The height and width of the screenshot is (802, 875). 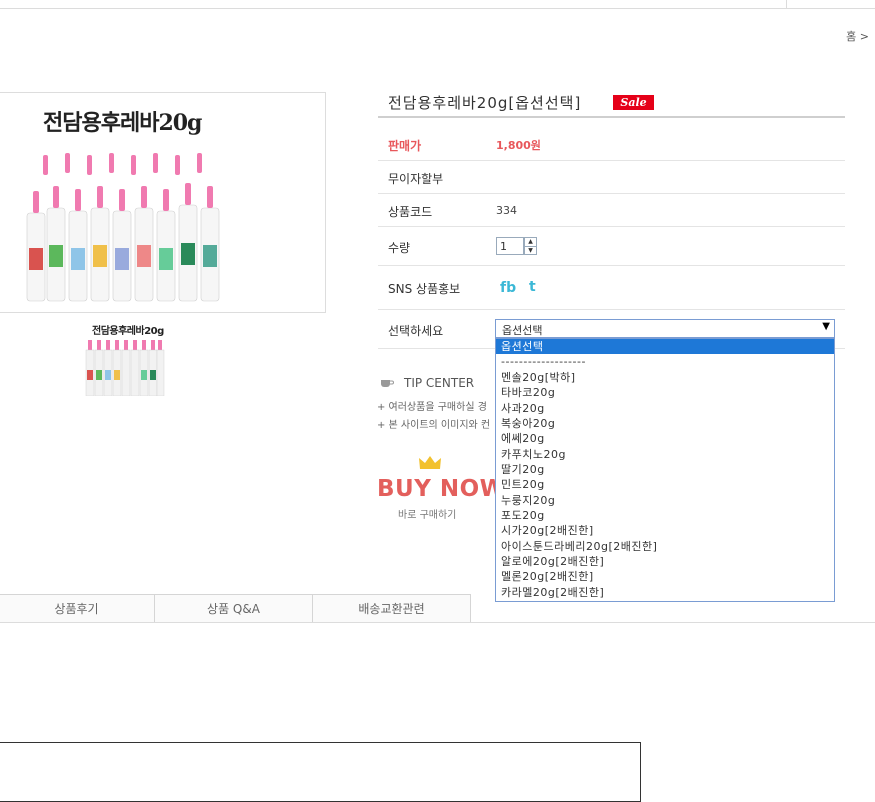 What do you see at coordinates (405, 146) in the screenshot?
I see `price-label: 판매가` at bounding box center [405, 146].